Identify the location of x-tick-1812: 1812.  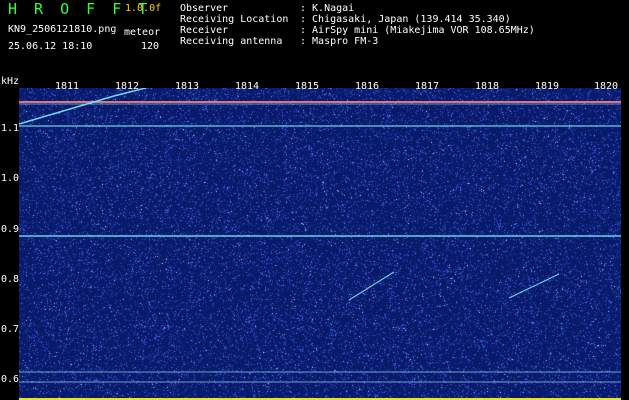
(127, 86).